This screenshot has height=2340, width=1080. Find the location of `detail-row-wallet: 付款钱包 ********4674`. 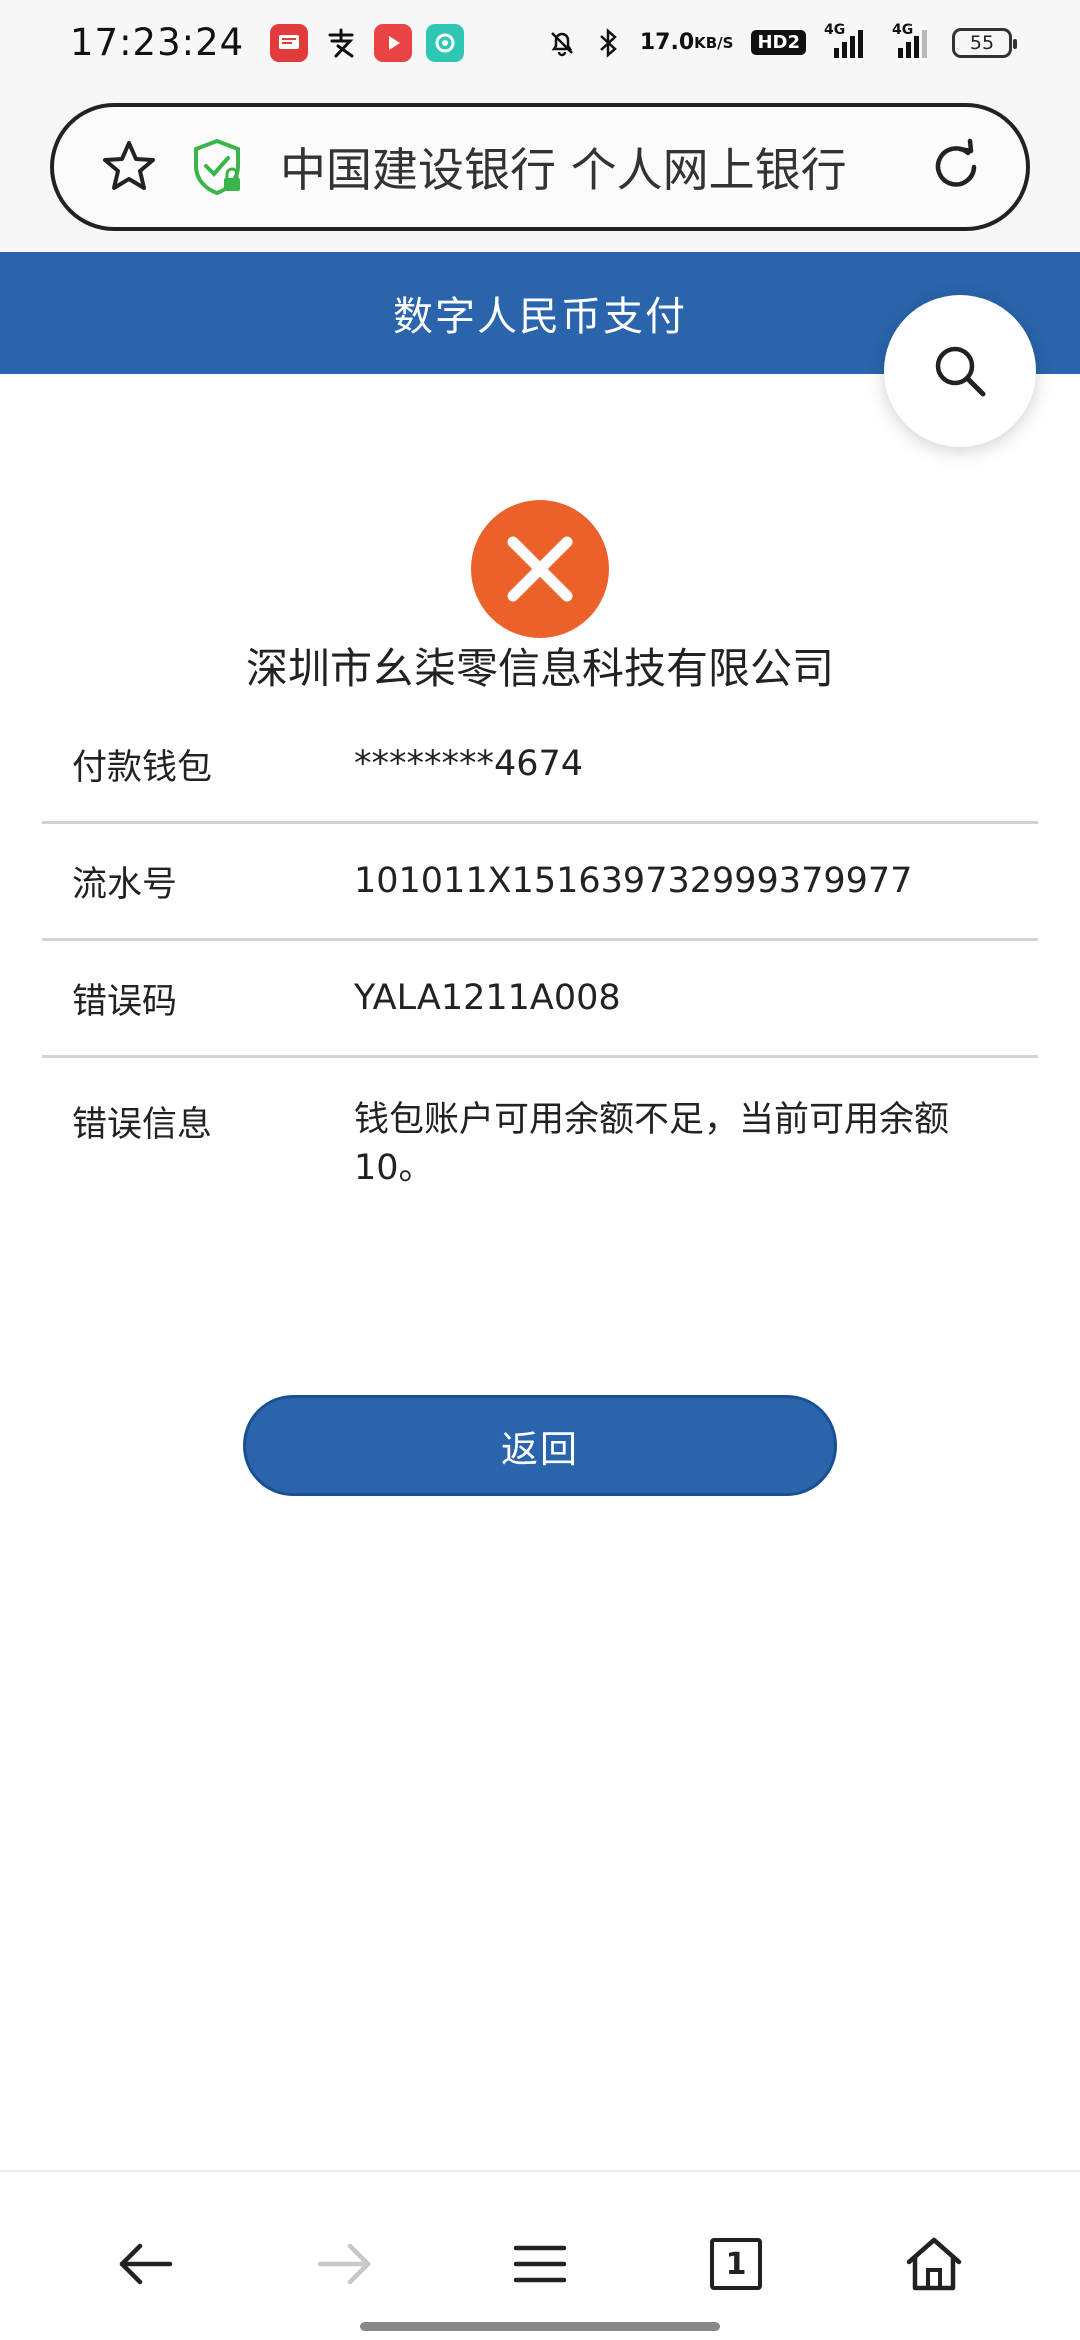

detail-row-wallet: 付款钱包 ********4674 is located at coordinates (540, 765).